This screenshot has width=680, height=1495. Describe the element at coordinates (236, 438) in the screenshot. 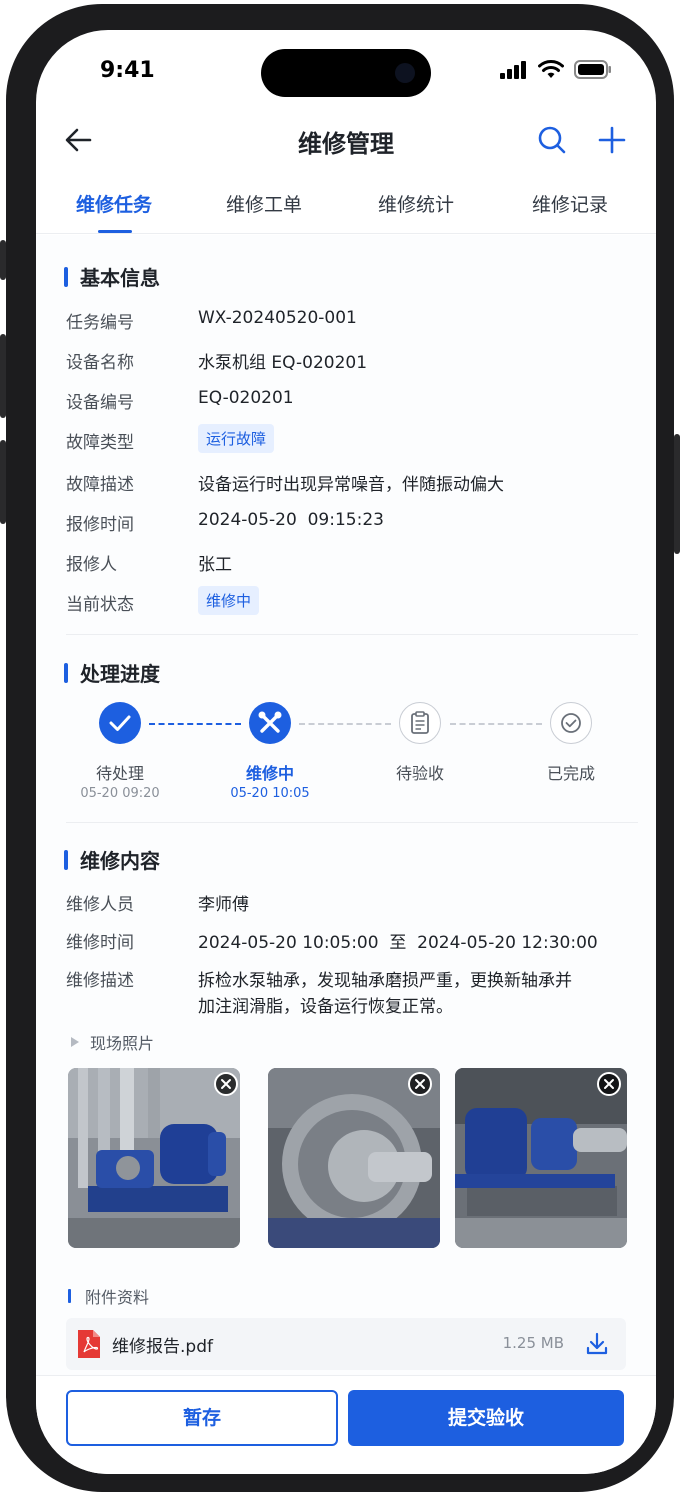

I see `fault-type-tag: 运行故障` at that location.